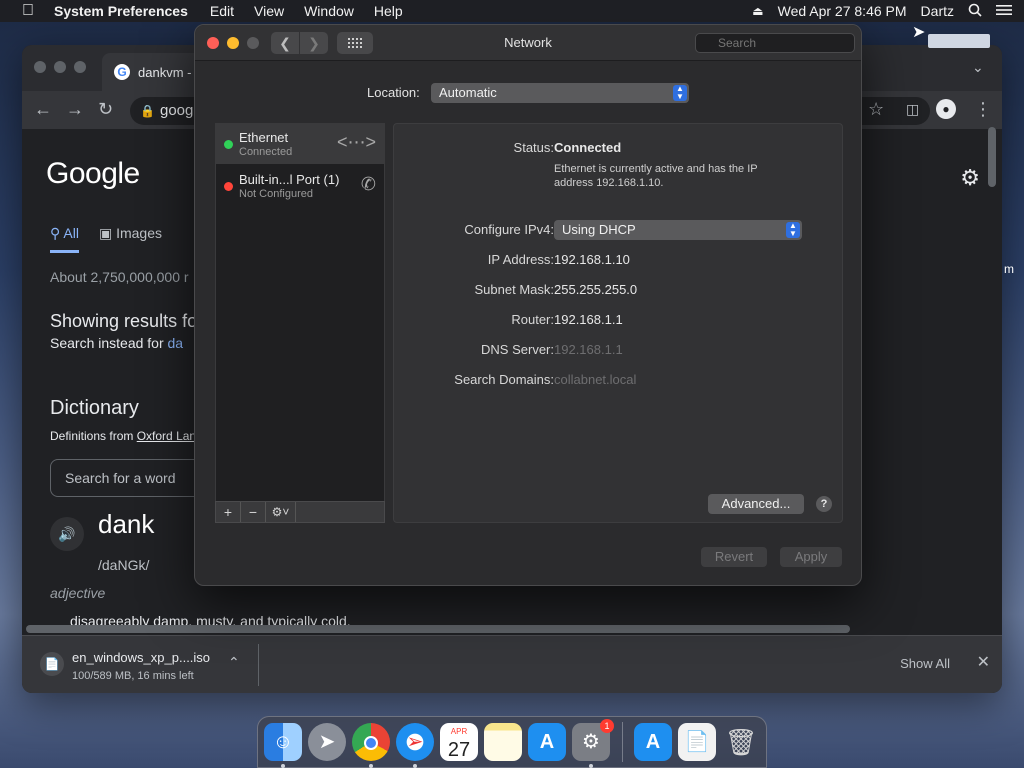  Describe the element at coordinates (60, 67) in the screenshot. I see `chrome-minimize-button` at that location.